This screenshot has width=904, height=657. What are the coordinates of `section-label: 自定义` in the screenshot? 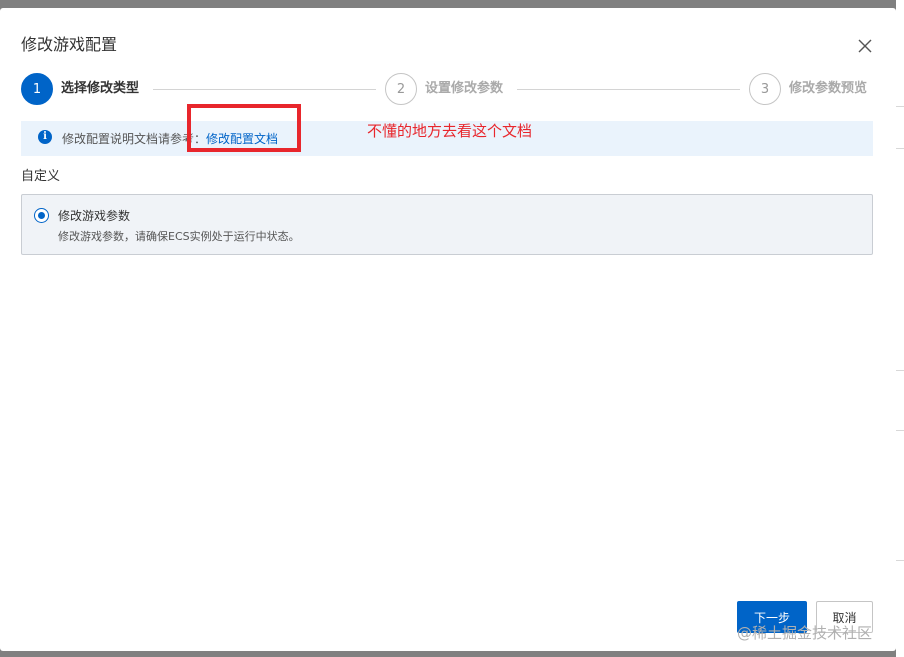 It's located at (41, 176).